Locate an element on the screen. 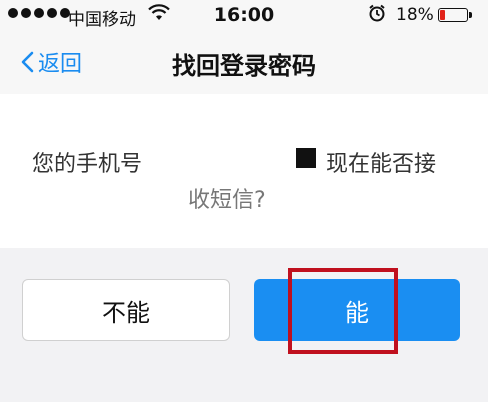 This screenshot has width=488, height=402. cannot-button: 不能 is located at coordinates (126, 310).